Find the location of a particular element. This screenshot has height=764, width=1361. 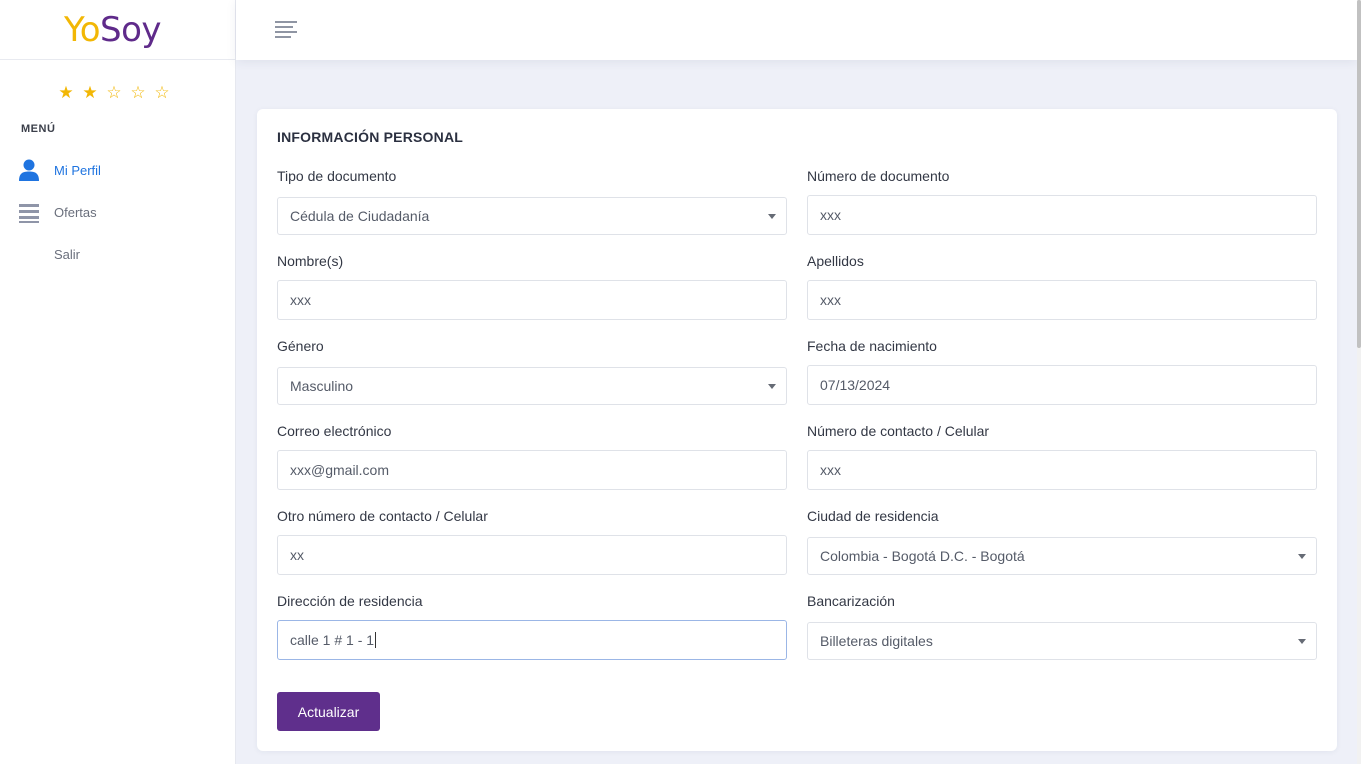

user-icon is located at coordinates (29, 170).